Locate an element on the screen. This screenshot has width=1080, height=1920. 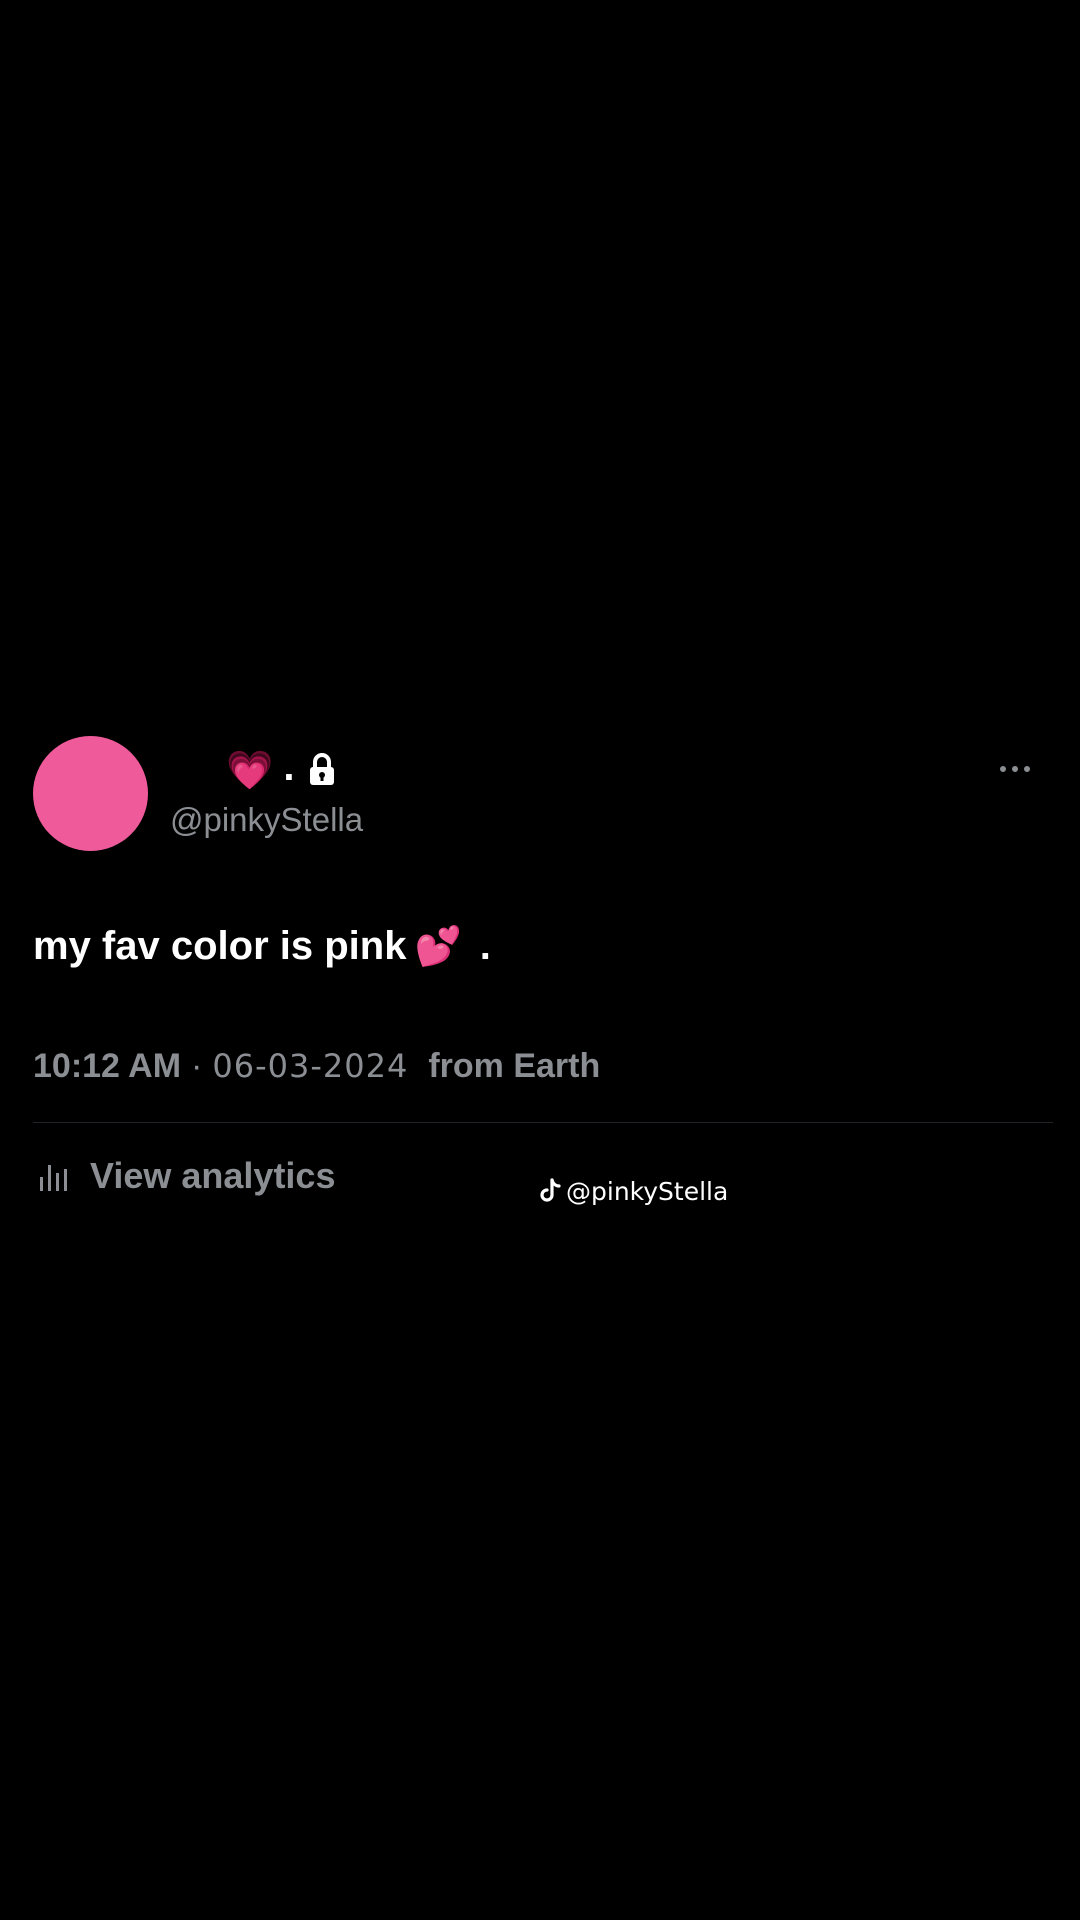
tweet-metadata: 10:12 AM · 06-03-2024 from Earth is located at coordinates (316, 1066).